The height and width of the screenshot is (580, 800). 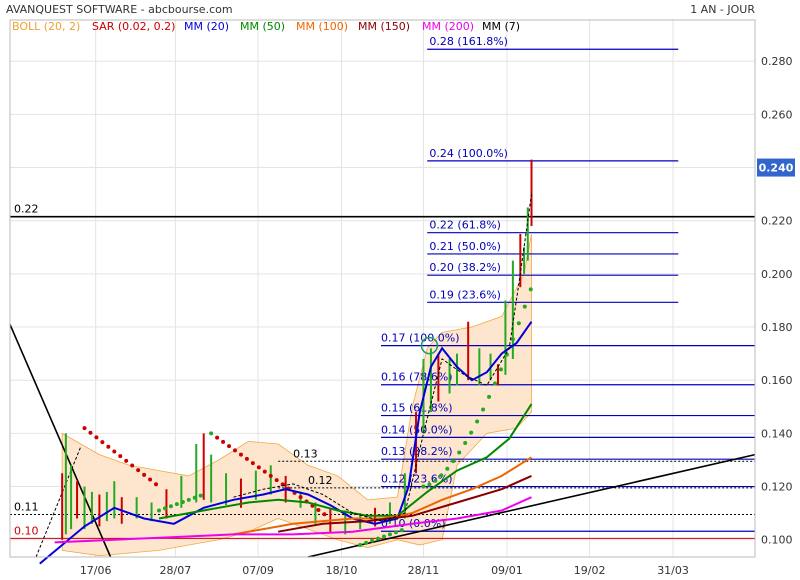 I want to click on legend-entry: MM (20), so click(x=206, y=26).